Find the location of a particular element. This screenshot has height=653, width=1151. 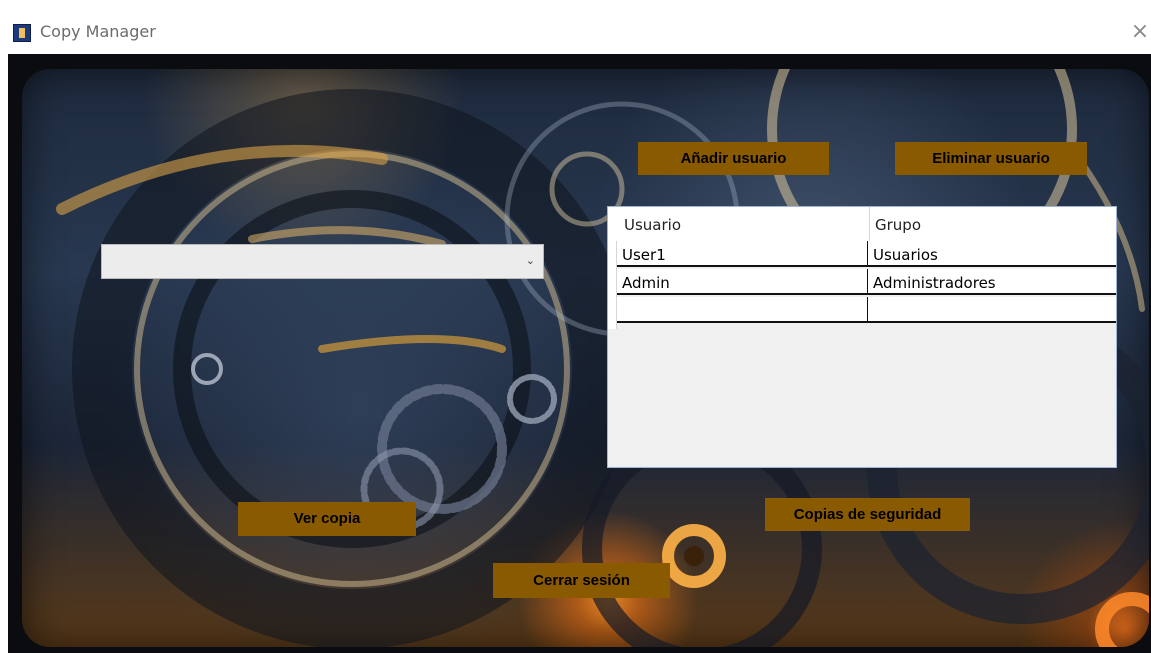

table-row-new is located at coordinates (866, 310).